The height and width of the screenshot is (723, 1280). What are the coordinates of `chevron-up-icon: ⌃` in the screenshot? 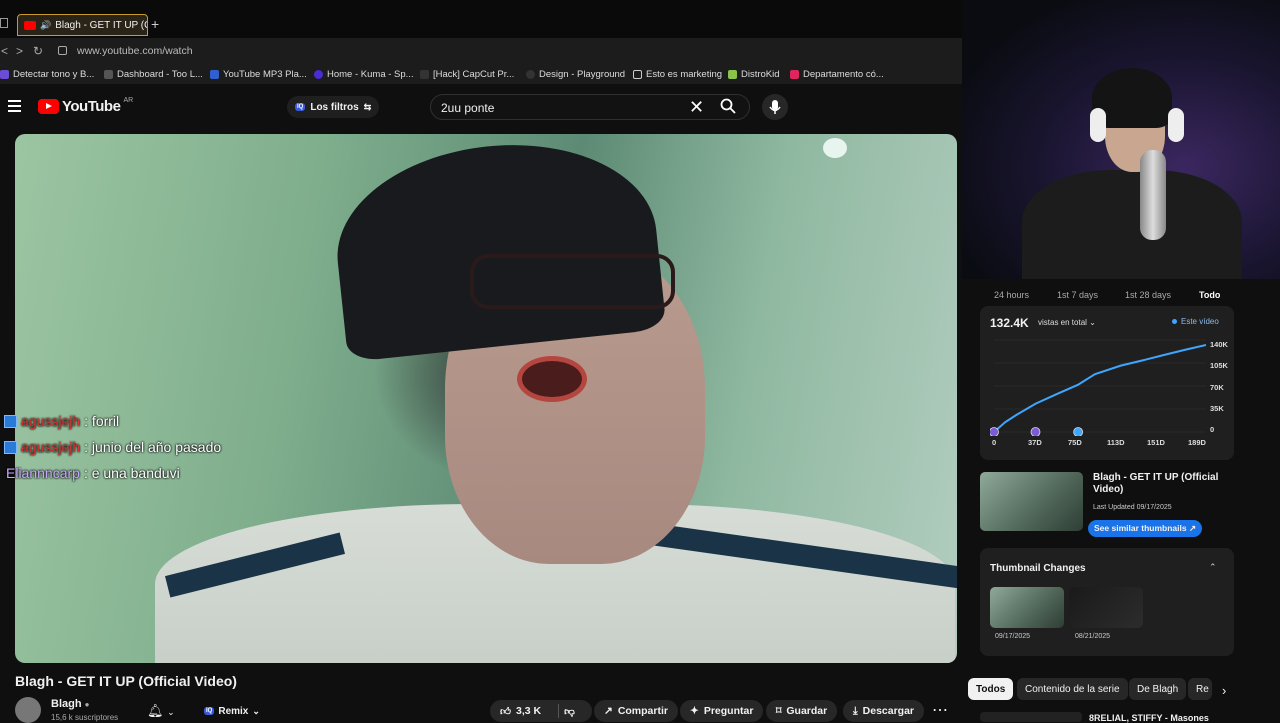 It's located at (1213, 567).